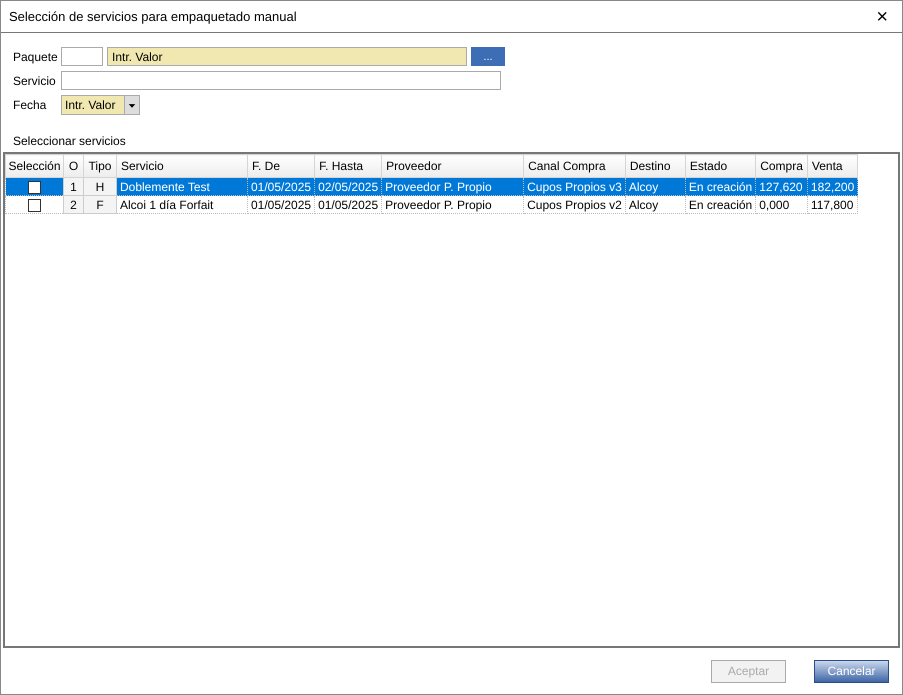 The width and height of the screenshot is (903, 695). Describe the element at coordinates (35, 81) in the screenshot. I see `field-label: Servicio` at that location.